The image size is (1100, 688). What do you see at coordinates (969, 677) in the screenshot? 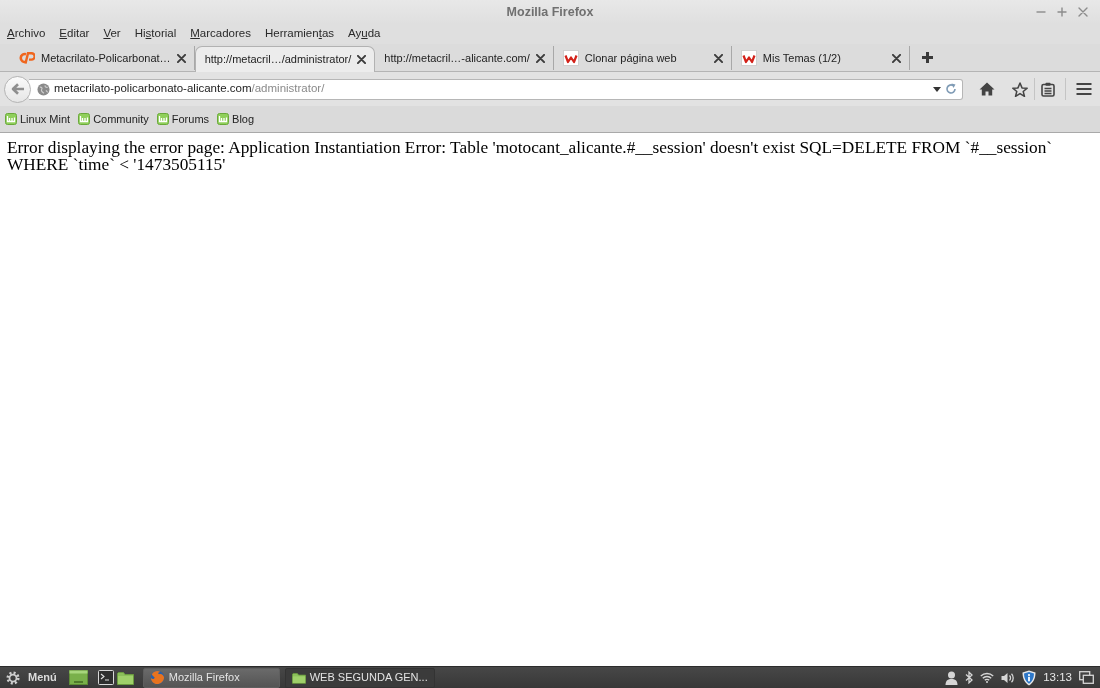
I see `bluetooth-icon` at bounding box center [969, 677].